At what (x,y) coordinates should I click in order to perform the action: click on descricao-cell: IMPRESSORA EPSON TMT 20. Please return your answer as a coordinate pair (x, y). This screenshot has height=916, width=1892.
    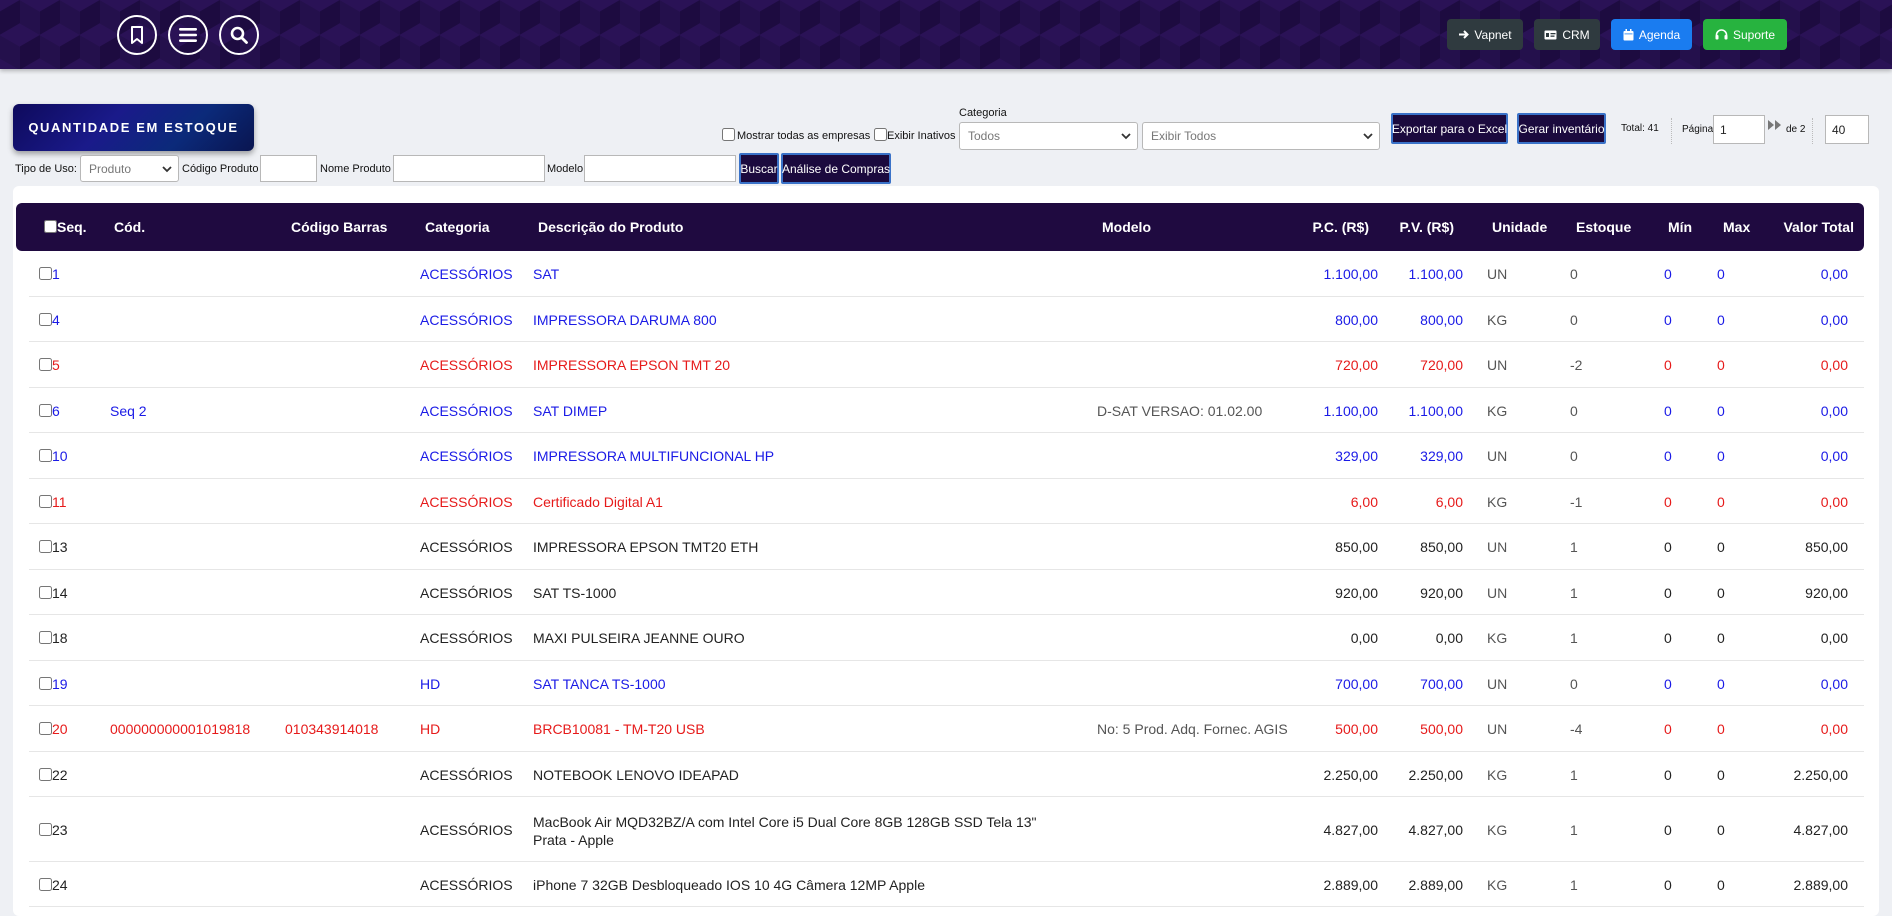
    Looking at the image, I should click on (632, 365).